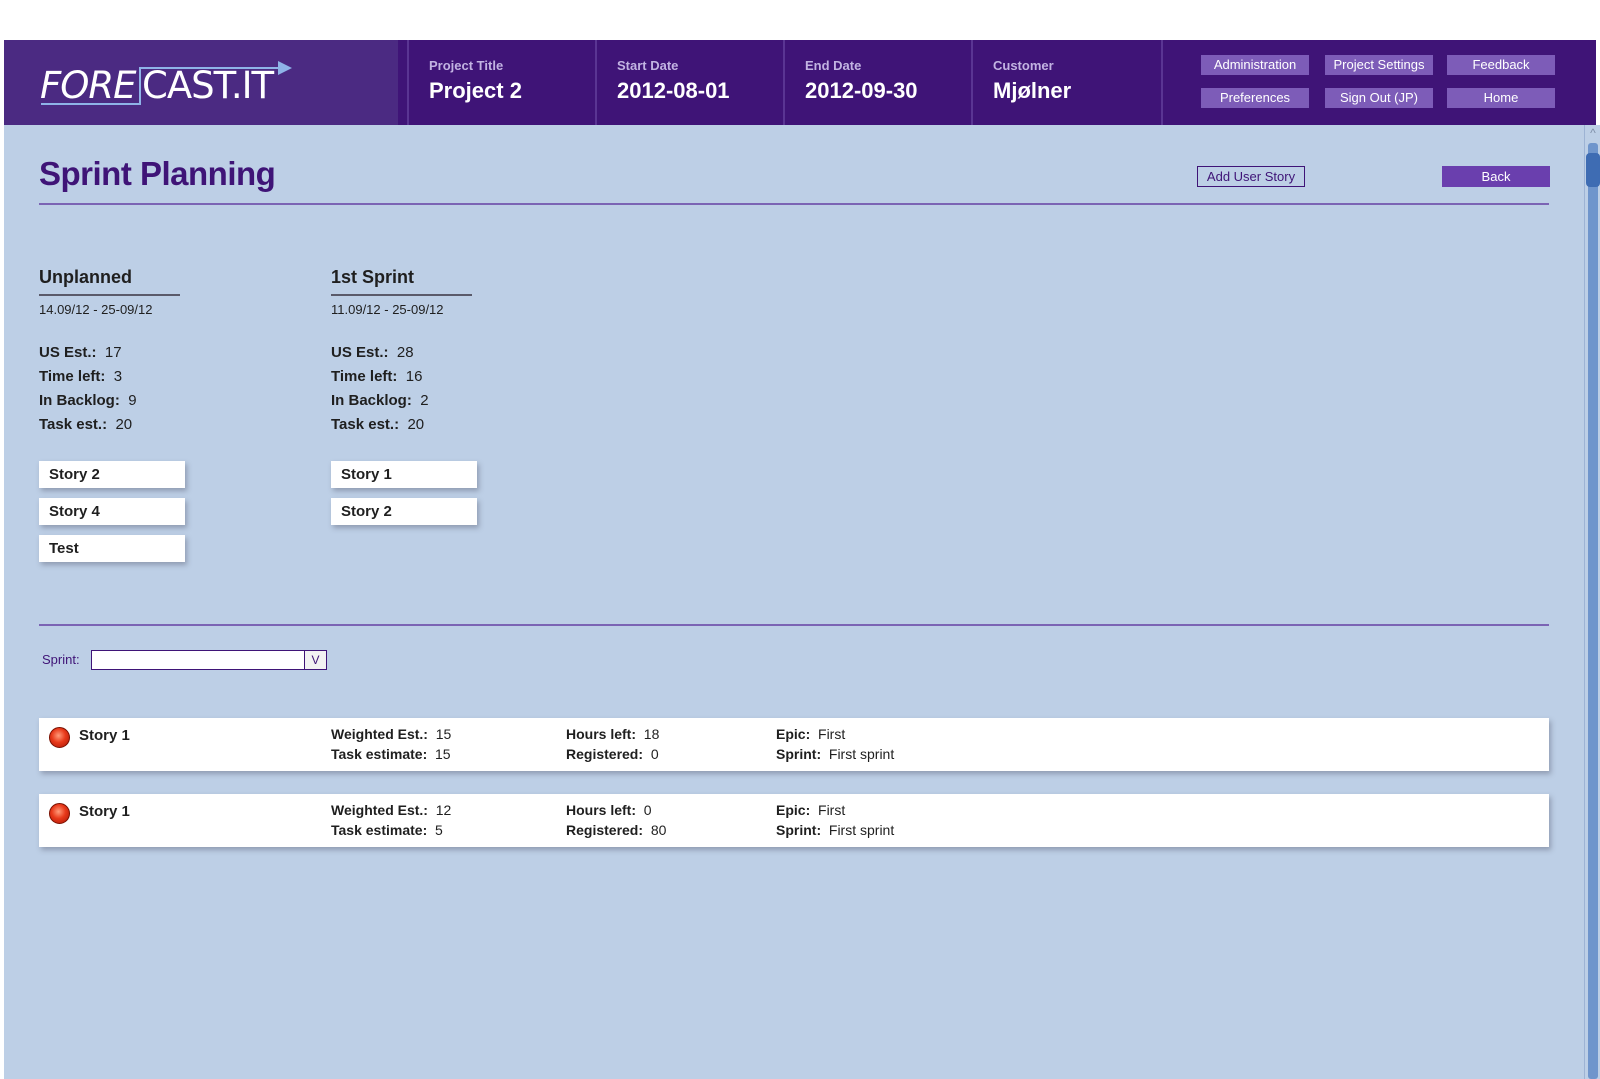 The height and width of the screenshot is (1079, 1600). What do you see at coordinates (164, 377) in the screenshot?
I see `stat-time-left: Time left: 3` at bounding box center [164, 377].